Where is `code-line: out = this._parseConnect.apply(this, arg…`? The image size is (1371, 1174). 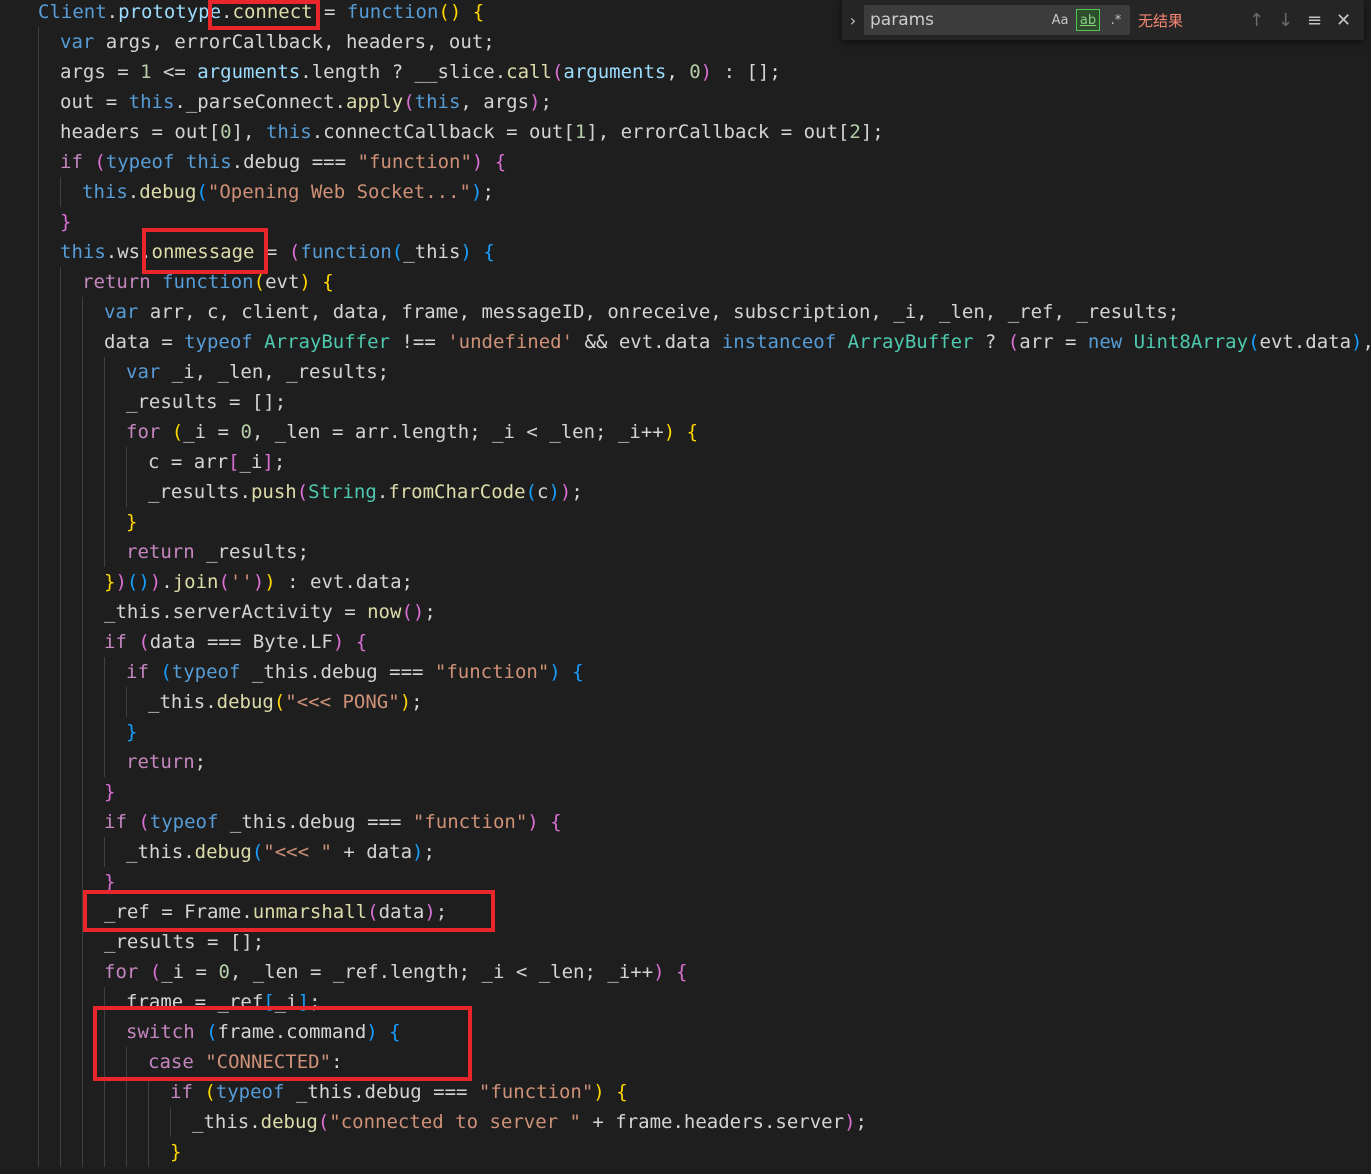 code-line: out = this._parseConnect.apply(this, arg… is located at coordinates (306, 102).